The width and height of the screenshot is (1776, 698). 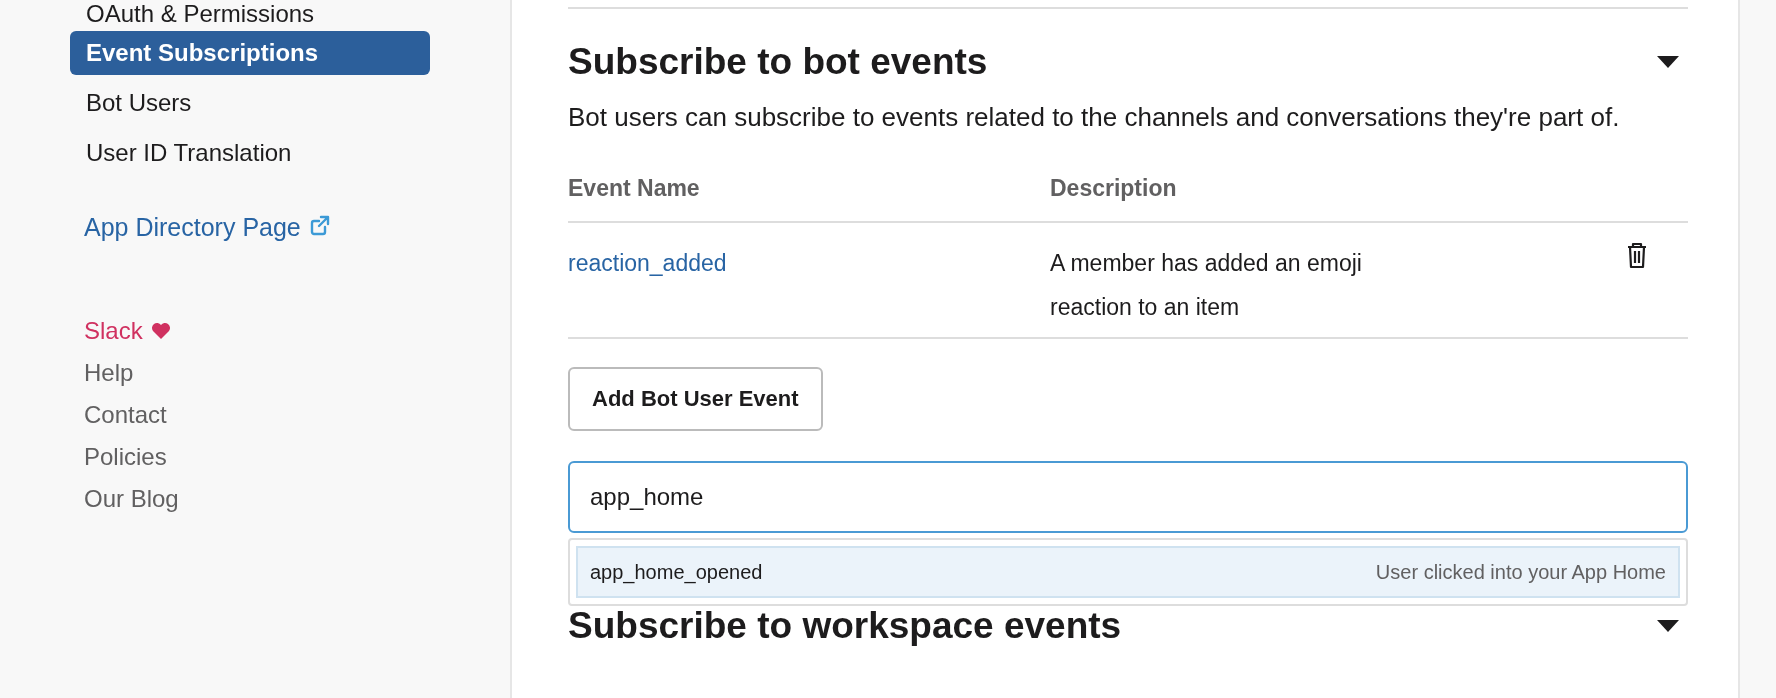 What do you see at coordinates (250, 14) in the screenshot?
I see `sidebar-item: OAuth & Permissions` at bounding box center [250, 14].